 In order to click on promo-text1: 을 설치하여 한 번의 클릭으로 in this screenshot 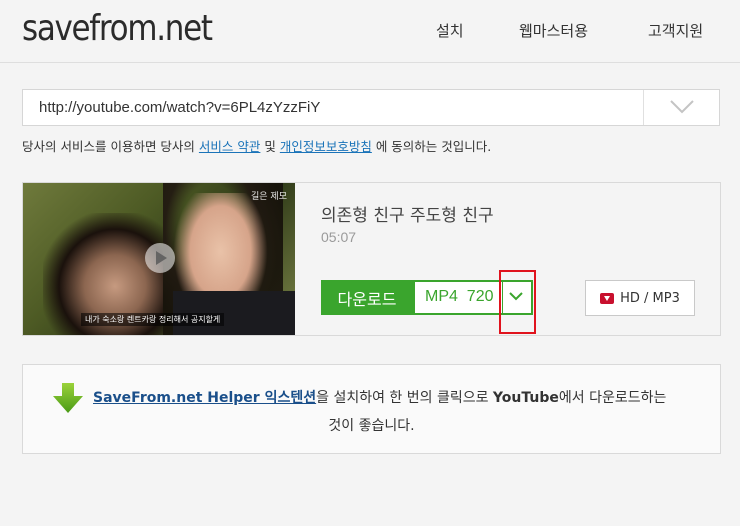, I will do `click(404, 398)`.